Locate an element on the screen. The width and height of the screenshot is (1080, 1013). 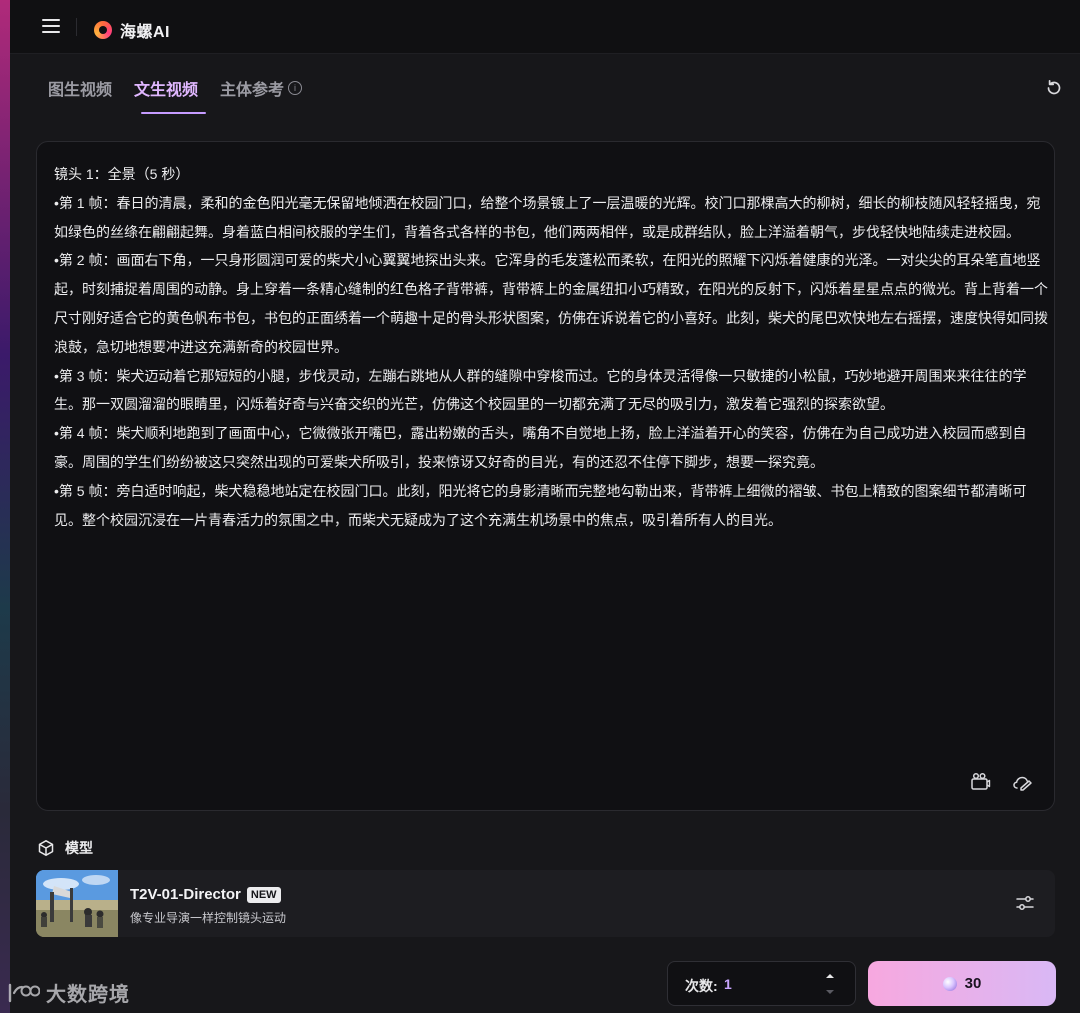
app-name: 海螺AI is located at coordinates (145, 32).